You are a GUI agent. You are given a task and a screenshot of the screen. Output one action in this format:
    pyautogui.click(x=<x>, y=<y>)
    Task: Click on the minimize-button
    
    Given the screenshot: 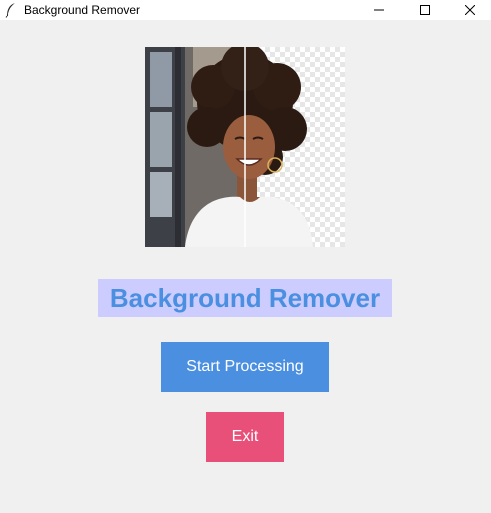 What is the action you would take?
    pyautogui.click(x=379, y=10)
    